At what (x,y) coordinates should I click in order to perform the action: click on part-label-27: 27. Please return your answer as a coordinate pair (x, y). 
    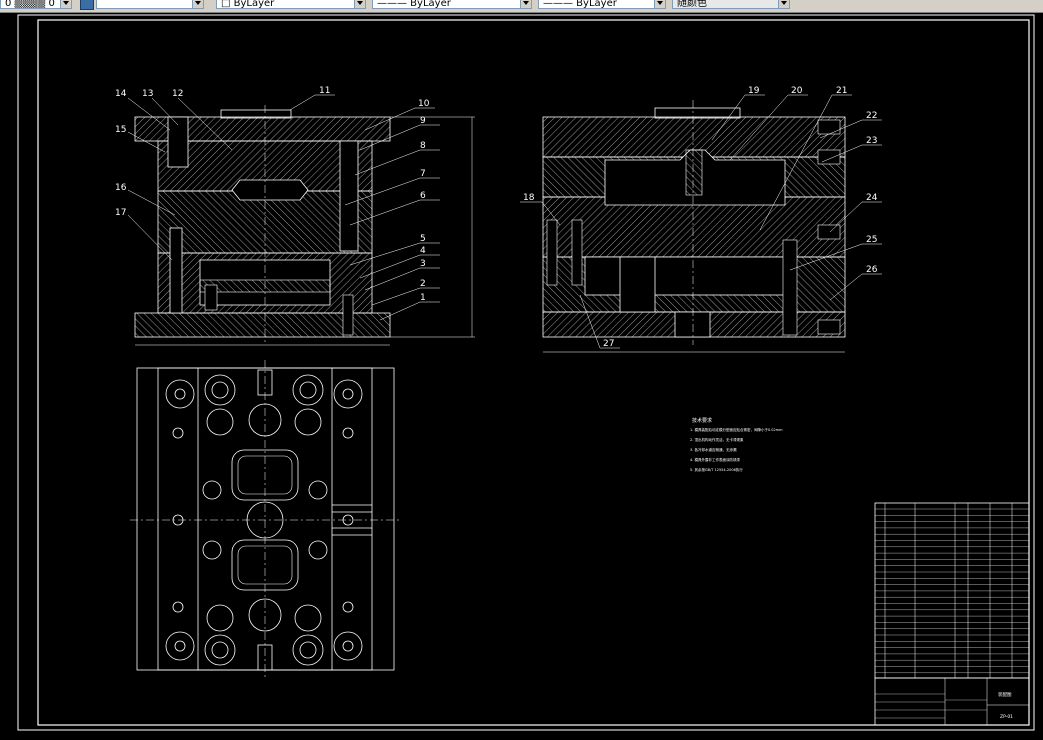
    Looking at the image, I should click on (608, 344).